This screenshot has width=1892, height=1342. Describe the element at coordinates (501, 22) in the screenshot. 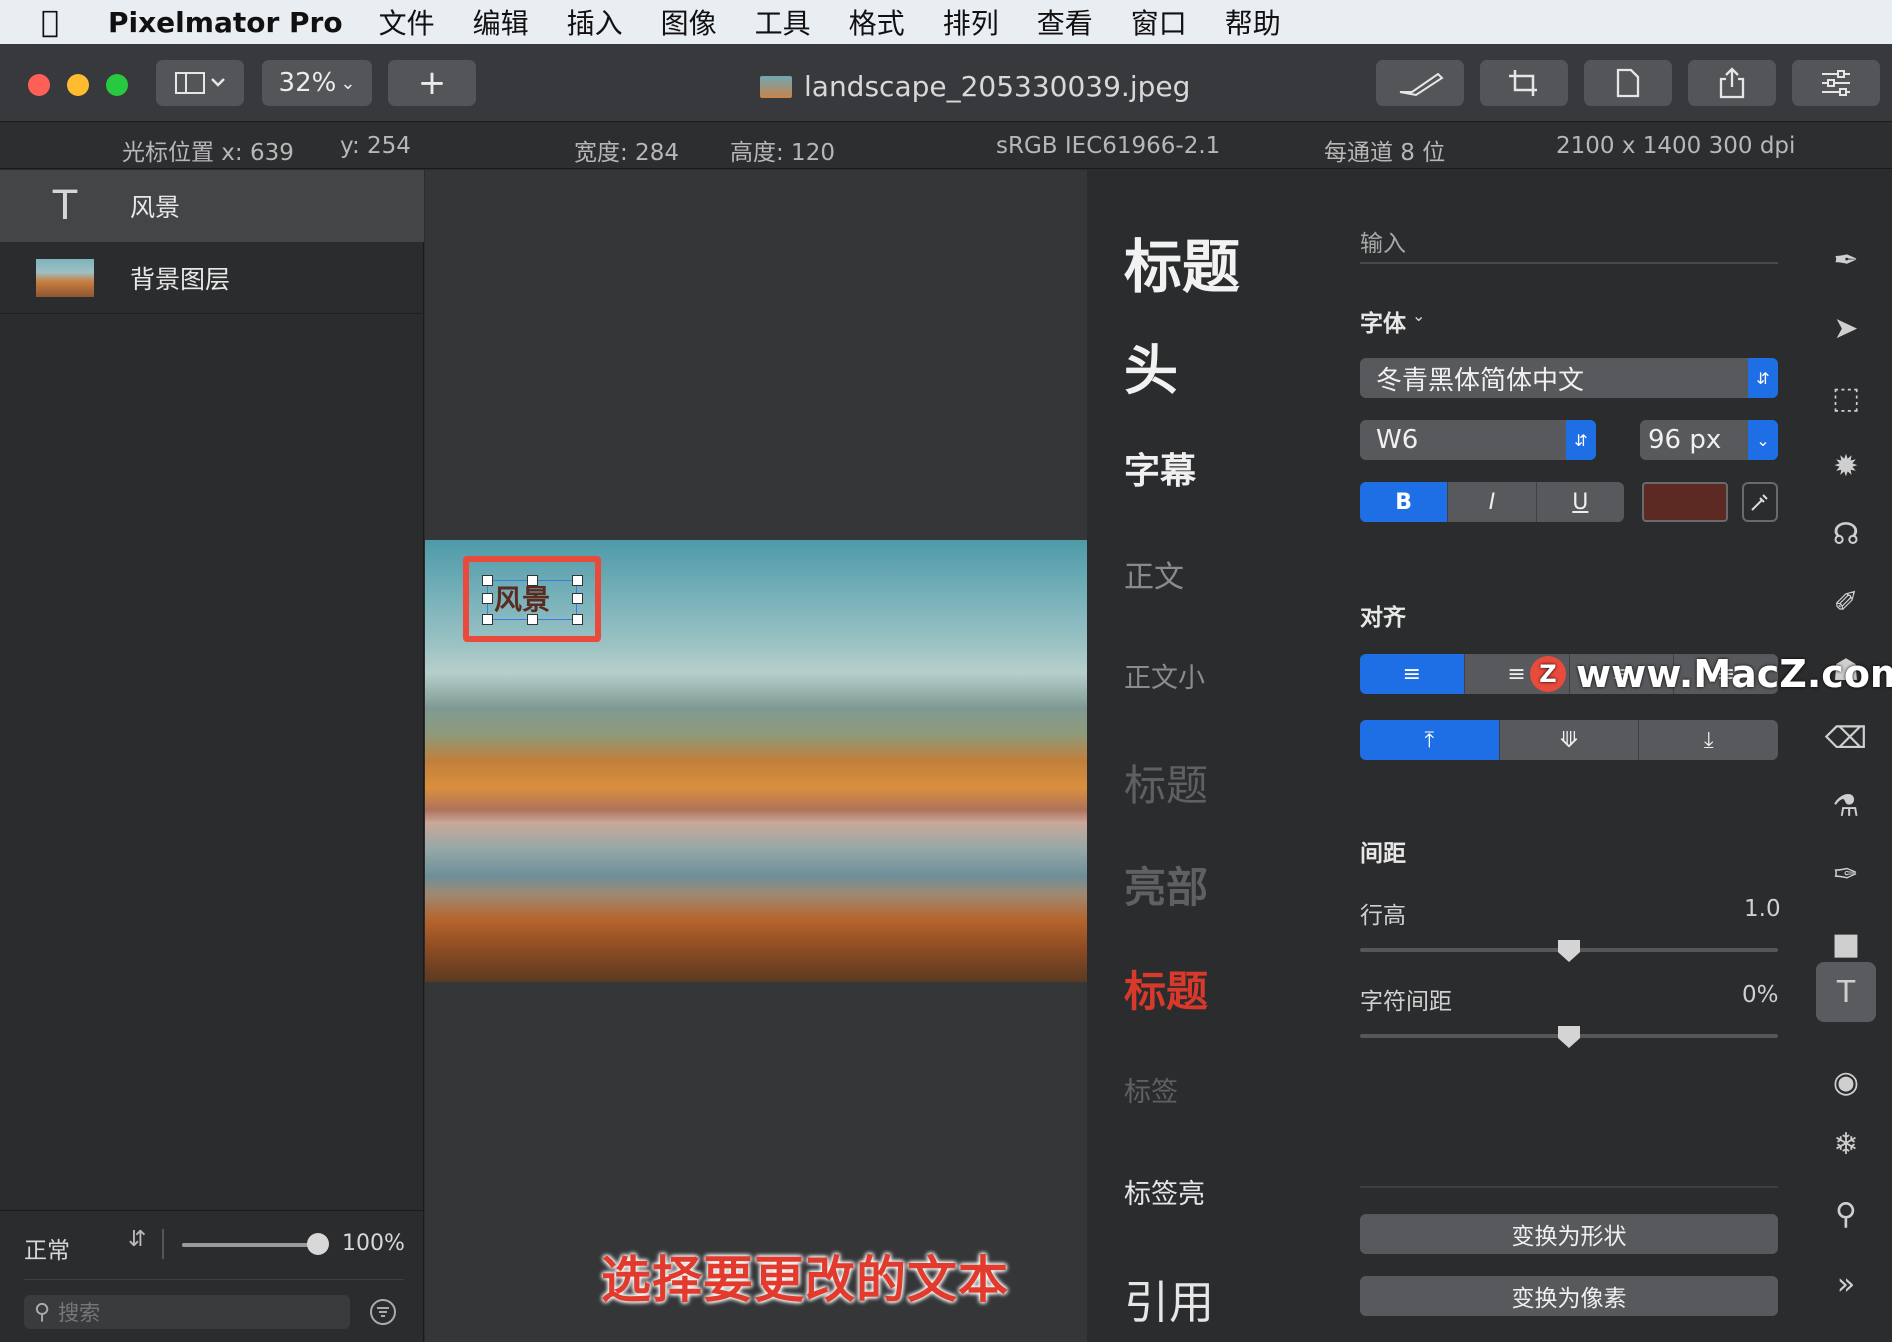

I see `menu-edit: 编辑` at that location.